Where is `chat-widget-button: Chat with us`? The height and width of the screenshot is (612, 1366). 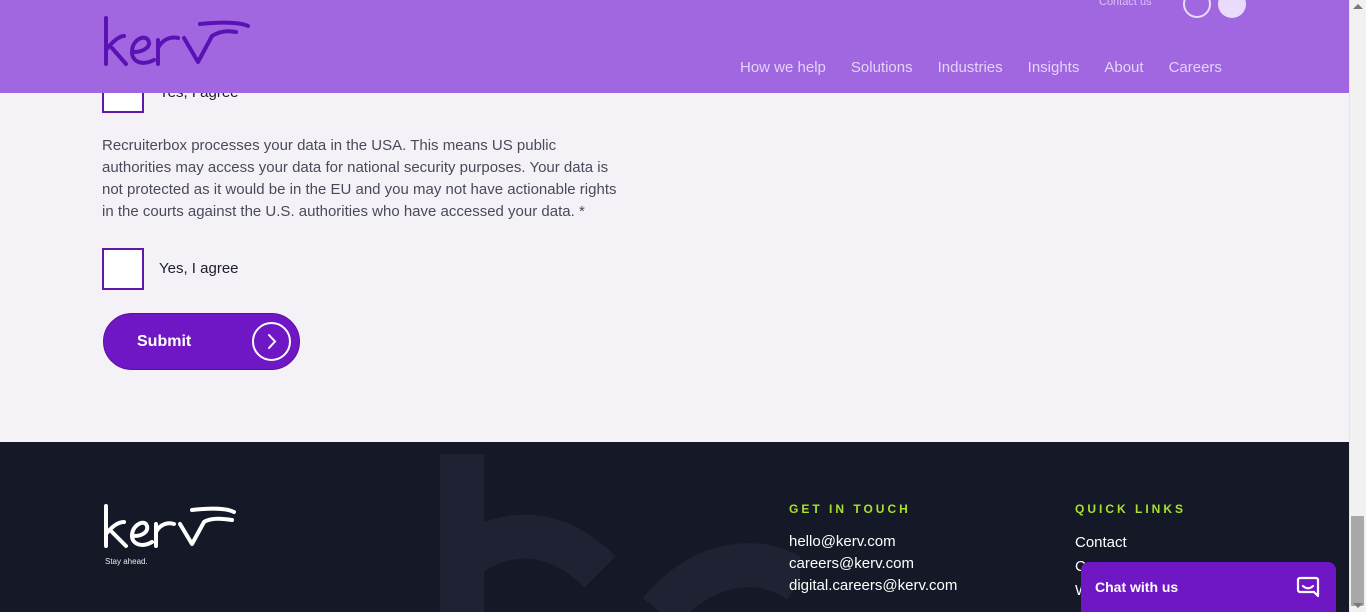 chat-widget-button: Chat with us is located at coordinates (1208, 587).